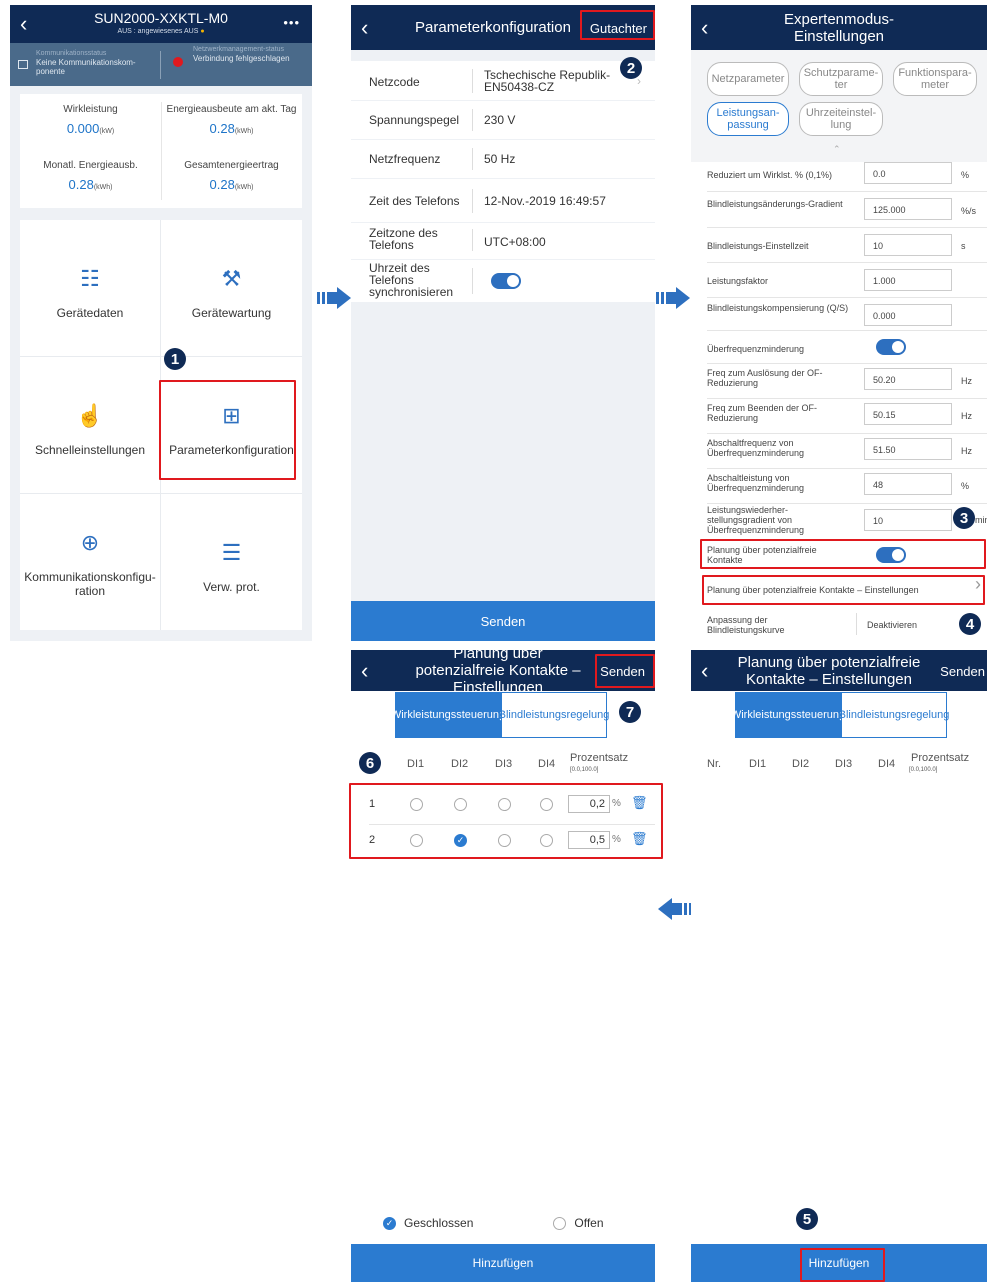 The width and height of the screenshot is (987, 1282). Describe the element at coordinates (714, 764) in the screenshot. I see `col-nr: Nr.` at that location.